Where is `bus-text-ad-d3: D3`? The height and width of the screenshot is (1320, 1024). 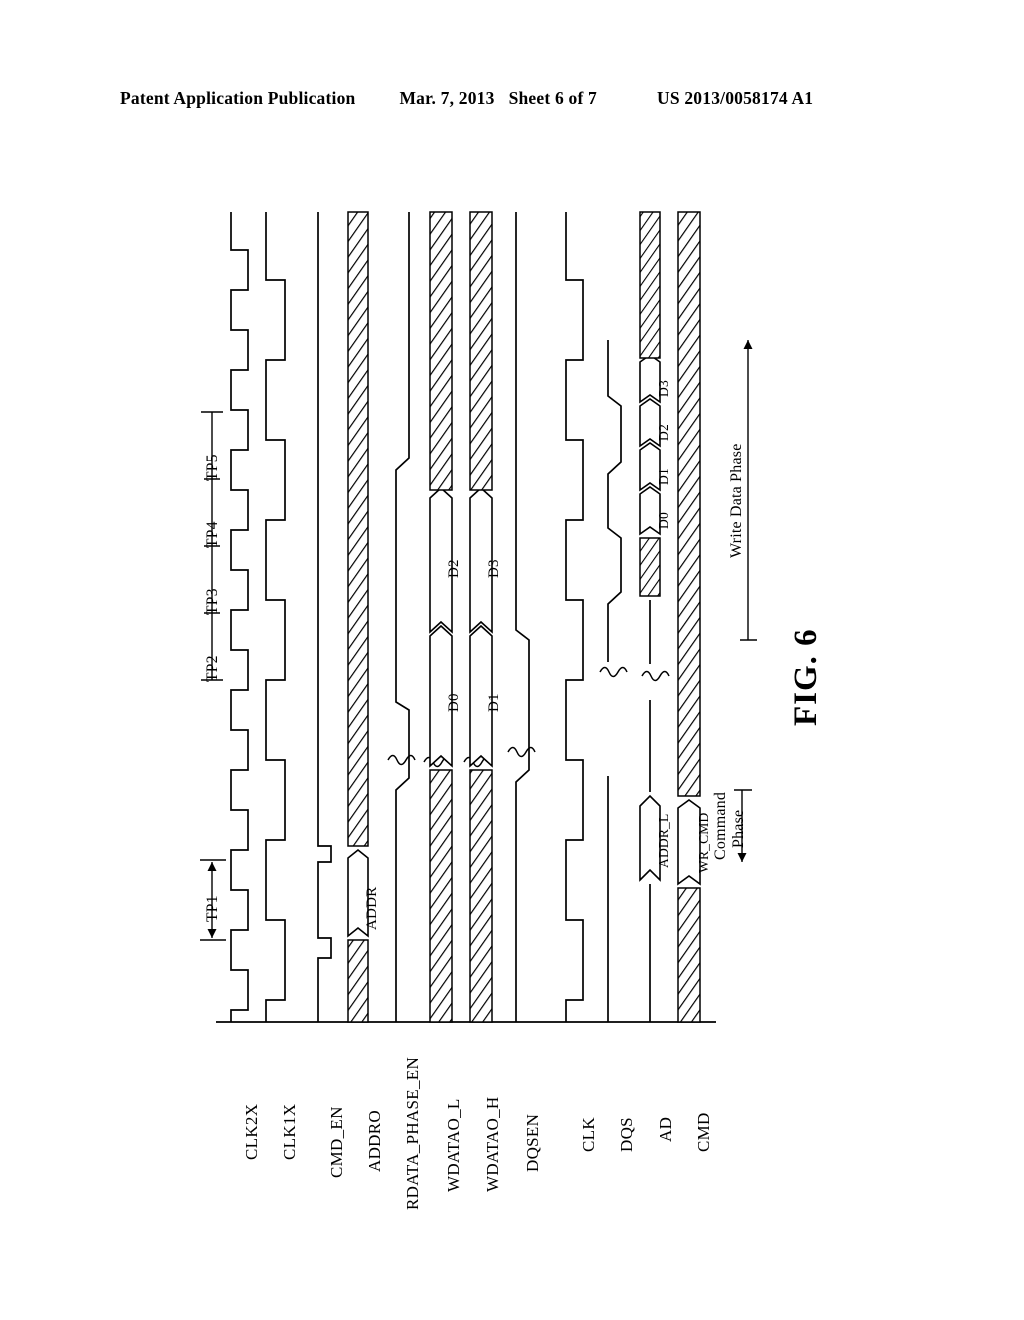 bus-text-ad-d3: D3 is located at coordinates (663, 388).